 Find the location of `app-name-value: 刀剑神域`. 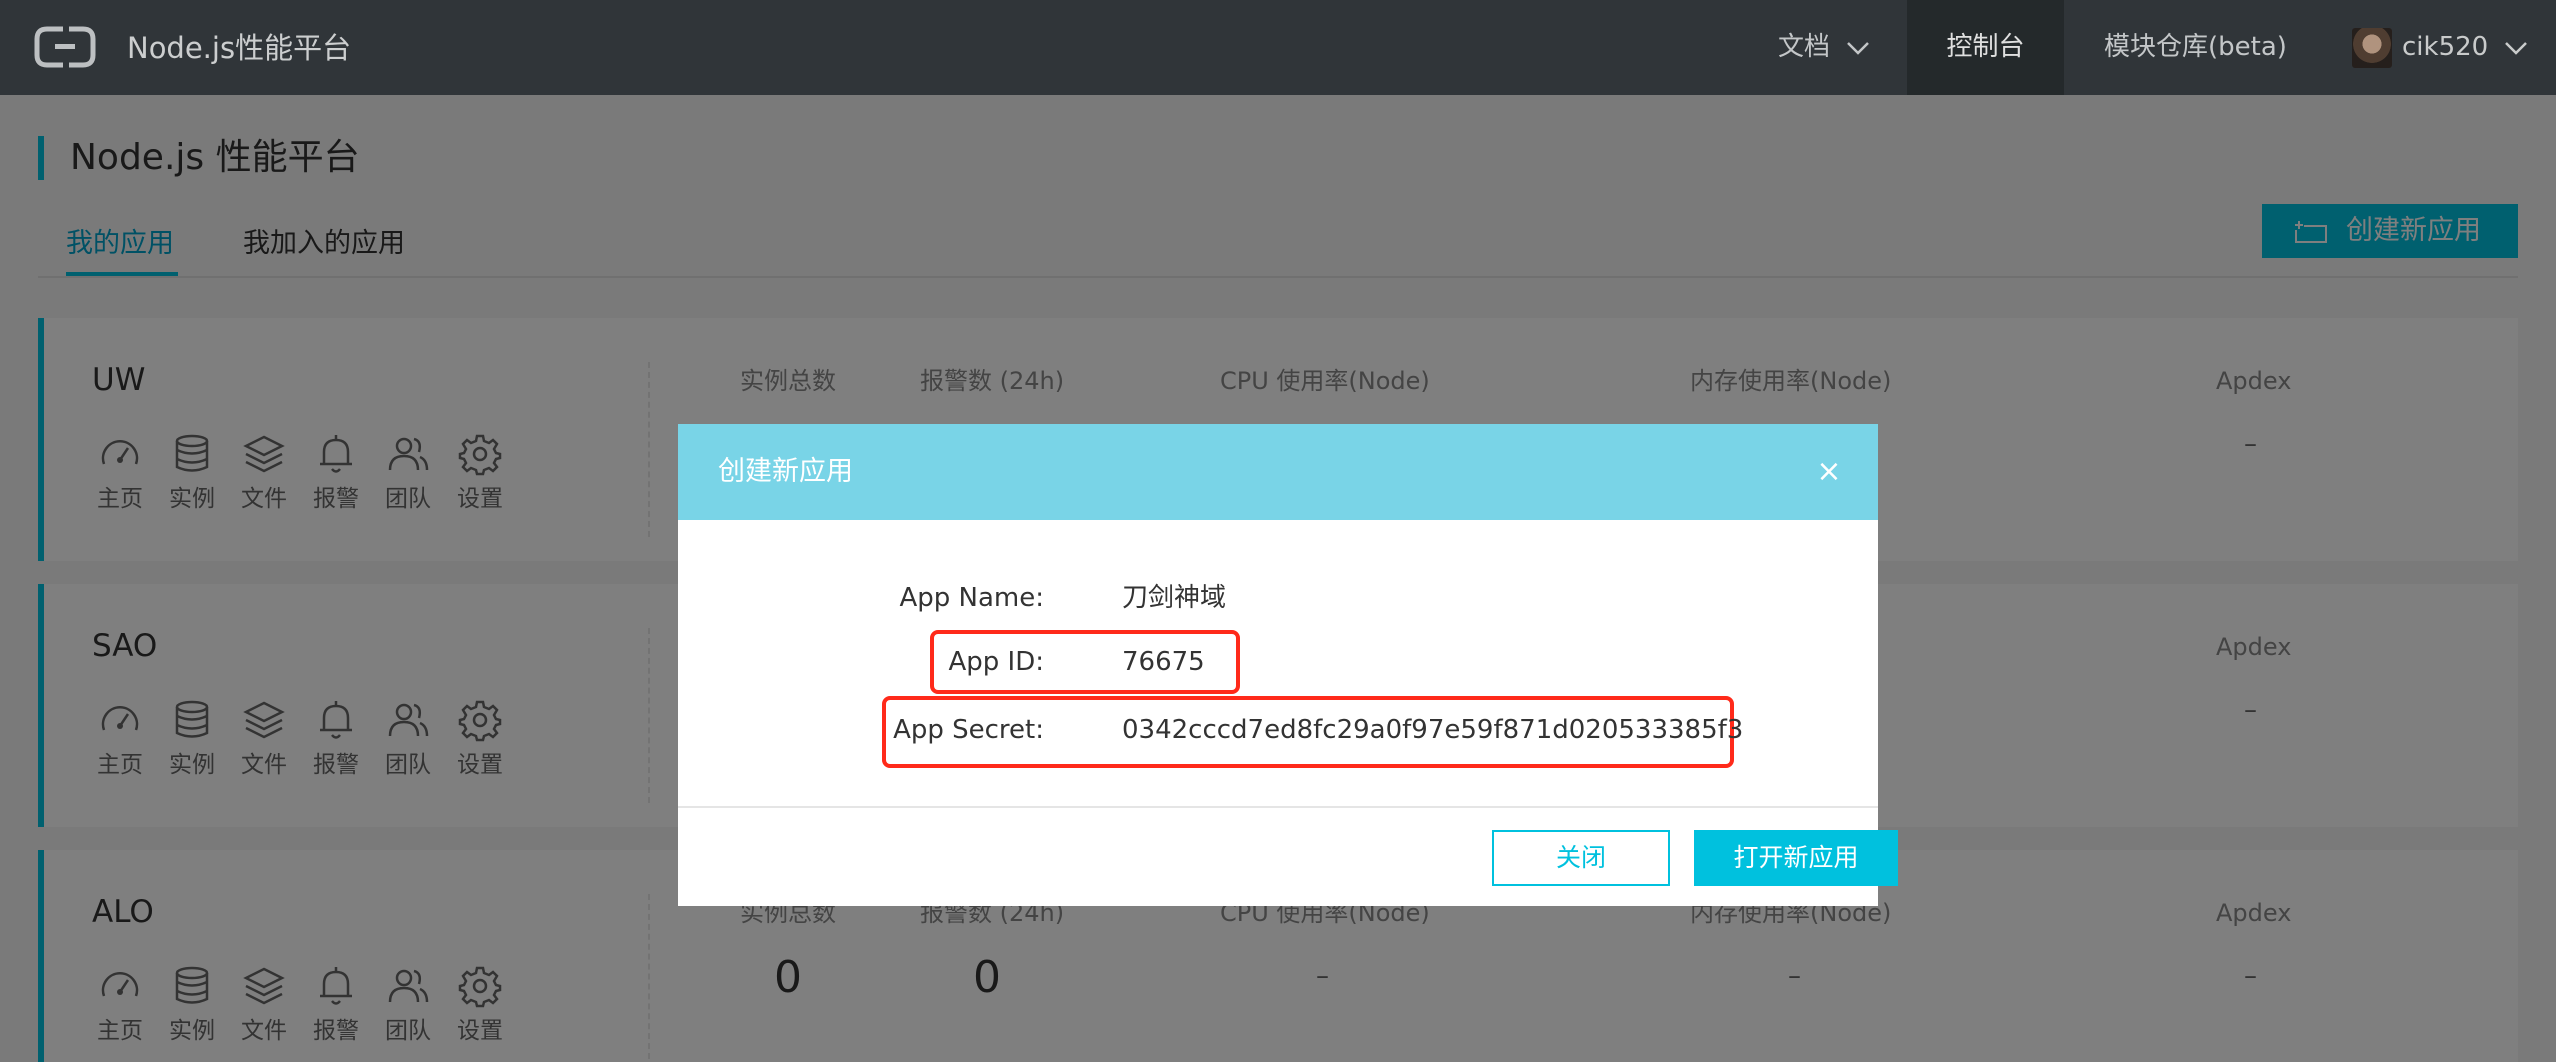

app-name-value: 刀剑神域 is located at coordinates (1174, 598).